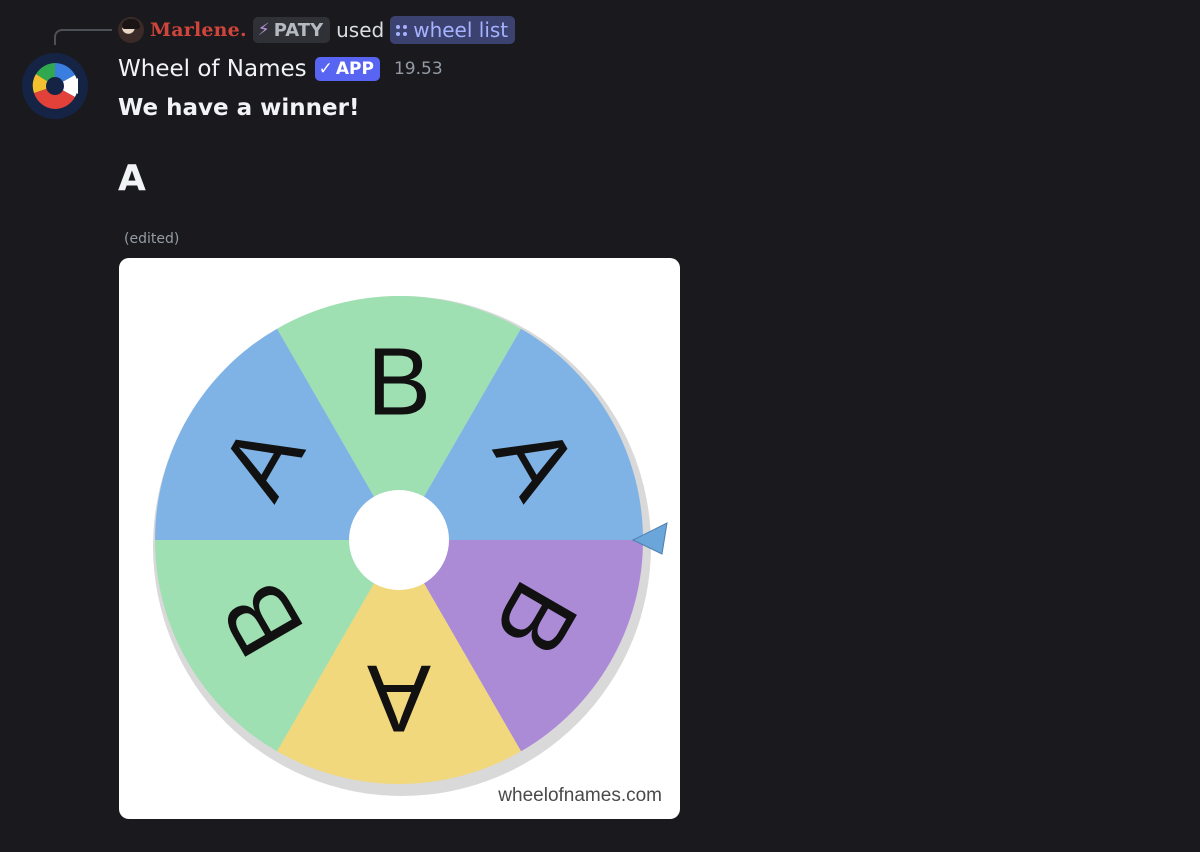  I want to click on checkmark-icon: ✓, so click(325, 69).